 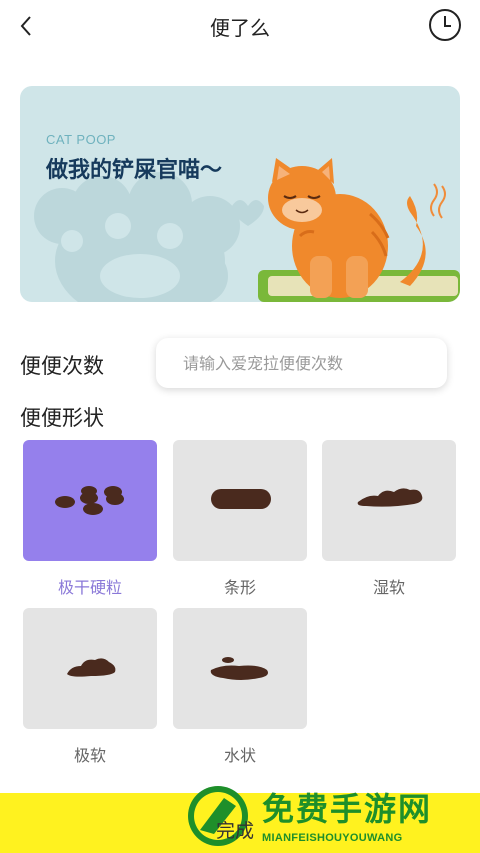 What do you see at coordinates (347, 809) in the screenshot?
I see `watermark-title: 免费手游网` at bounding box center [347, 809].